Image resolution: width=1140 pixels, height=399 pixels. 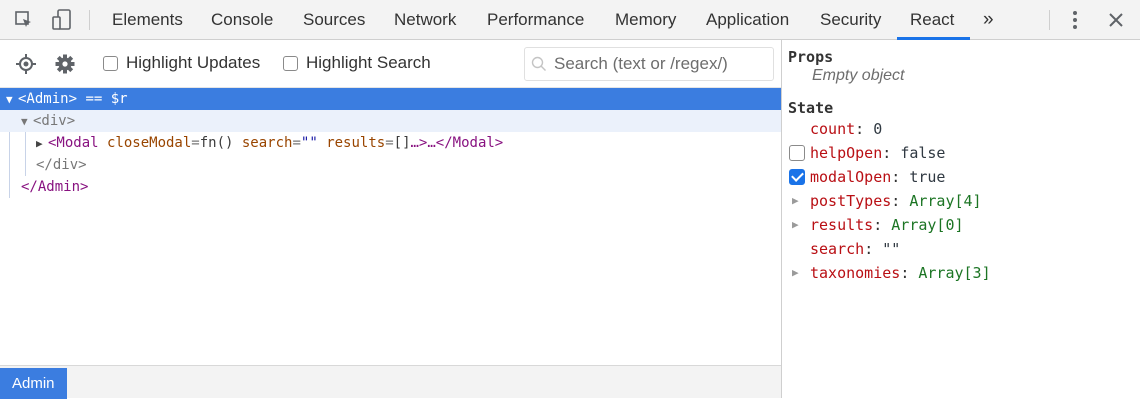 I want to click on tree-node-div: ▼ <div>, so click(x=390, y=121).